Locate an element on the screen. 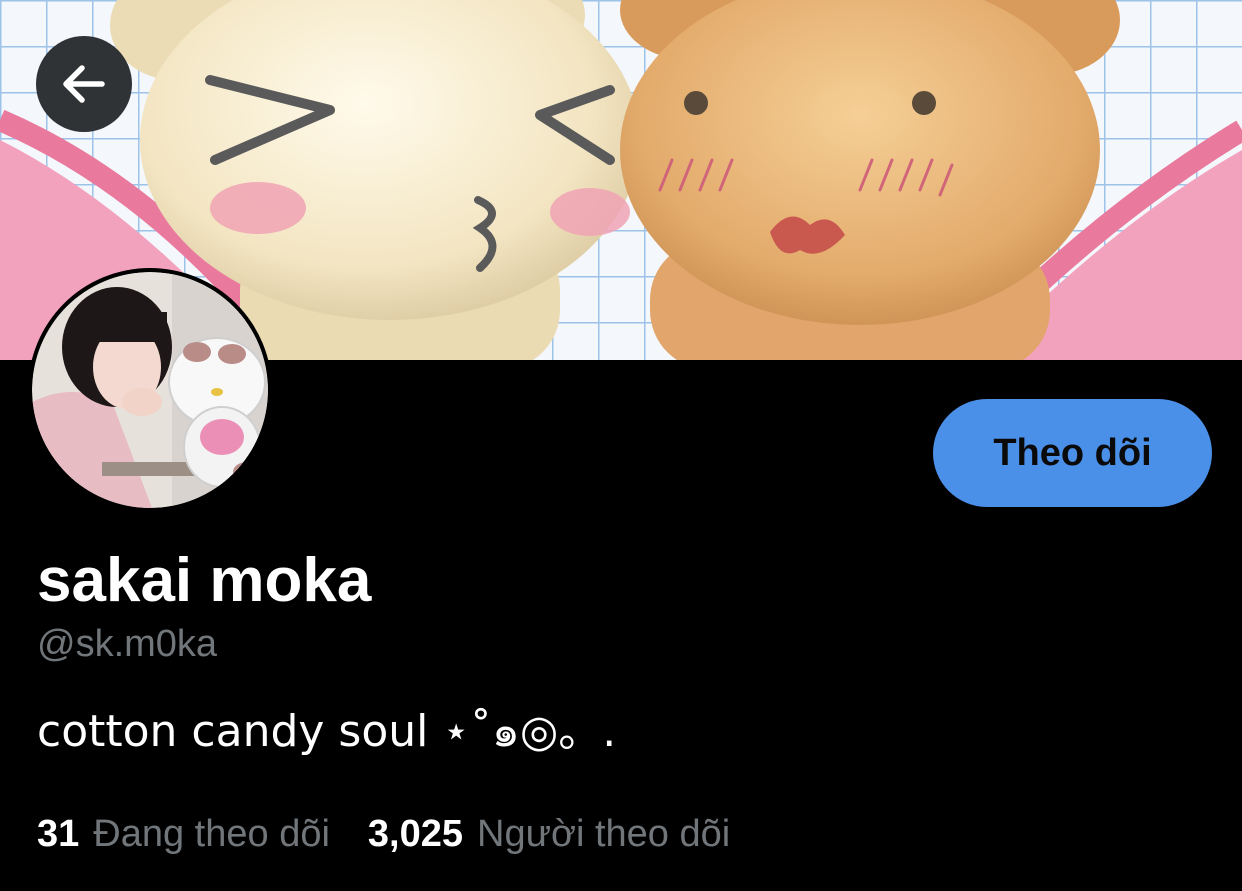 The height and width of the screenshot is (891, 1242). follow-button-label: Theo dõi is located at coordinates (1072, 452).